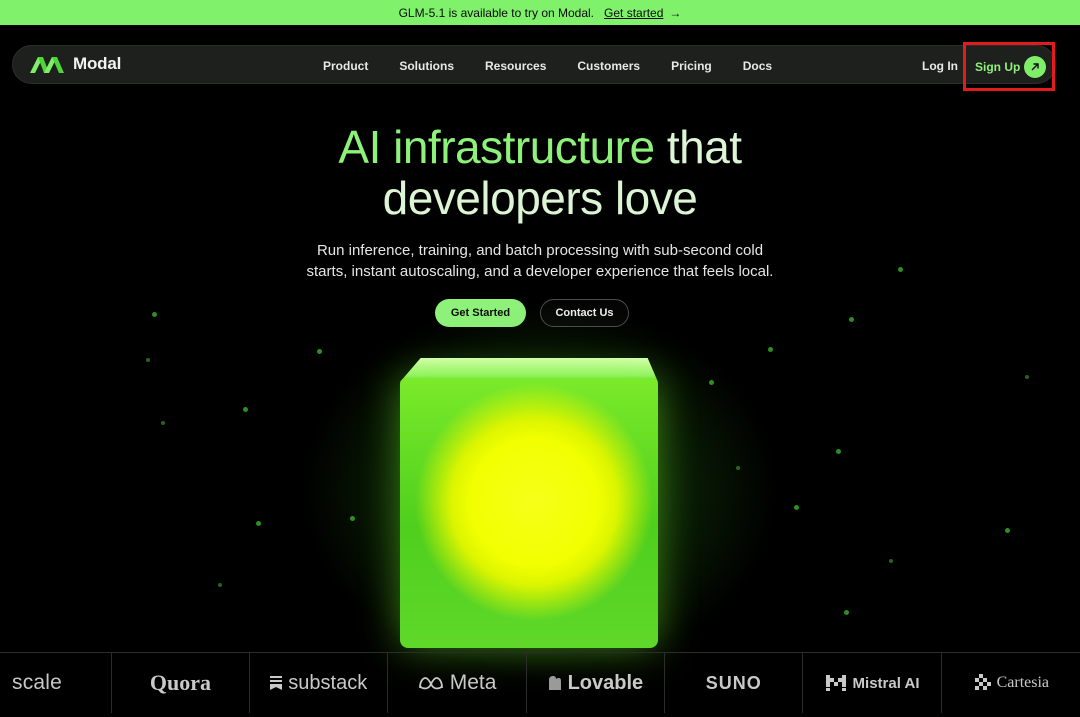 This screenshot has height=717, width=1080. What do you see at coordinates (328, 682) in the screenshot?
I see `substack-logo-text: substack` at bounding box center [328, 682].